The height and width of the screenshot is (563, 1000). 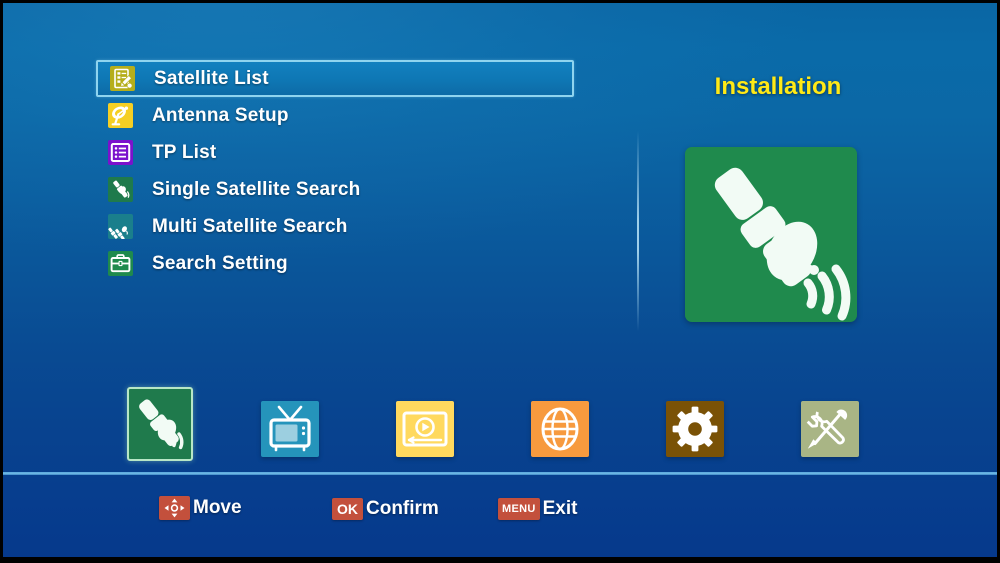 I want to click on category-network, so click(x=560, y=429).